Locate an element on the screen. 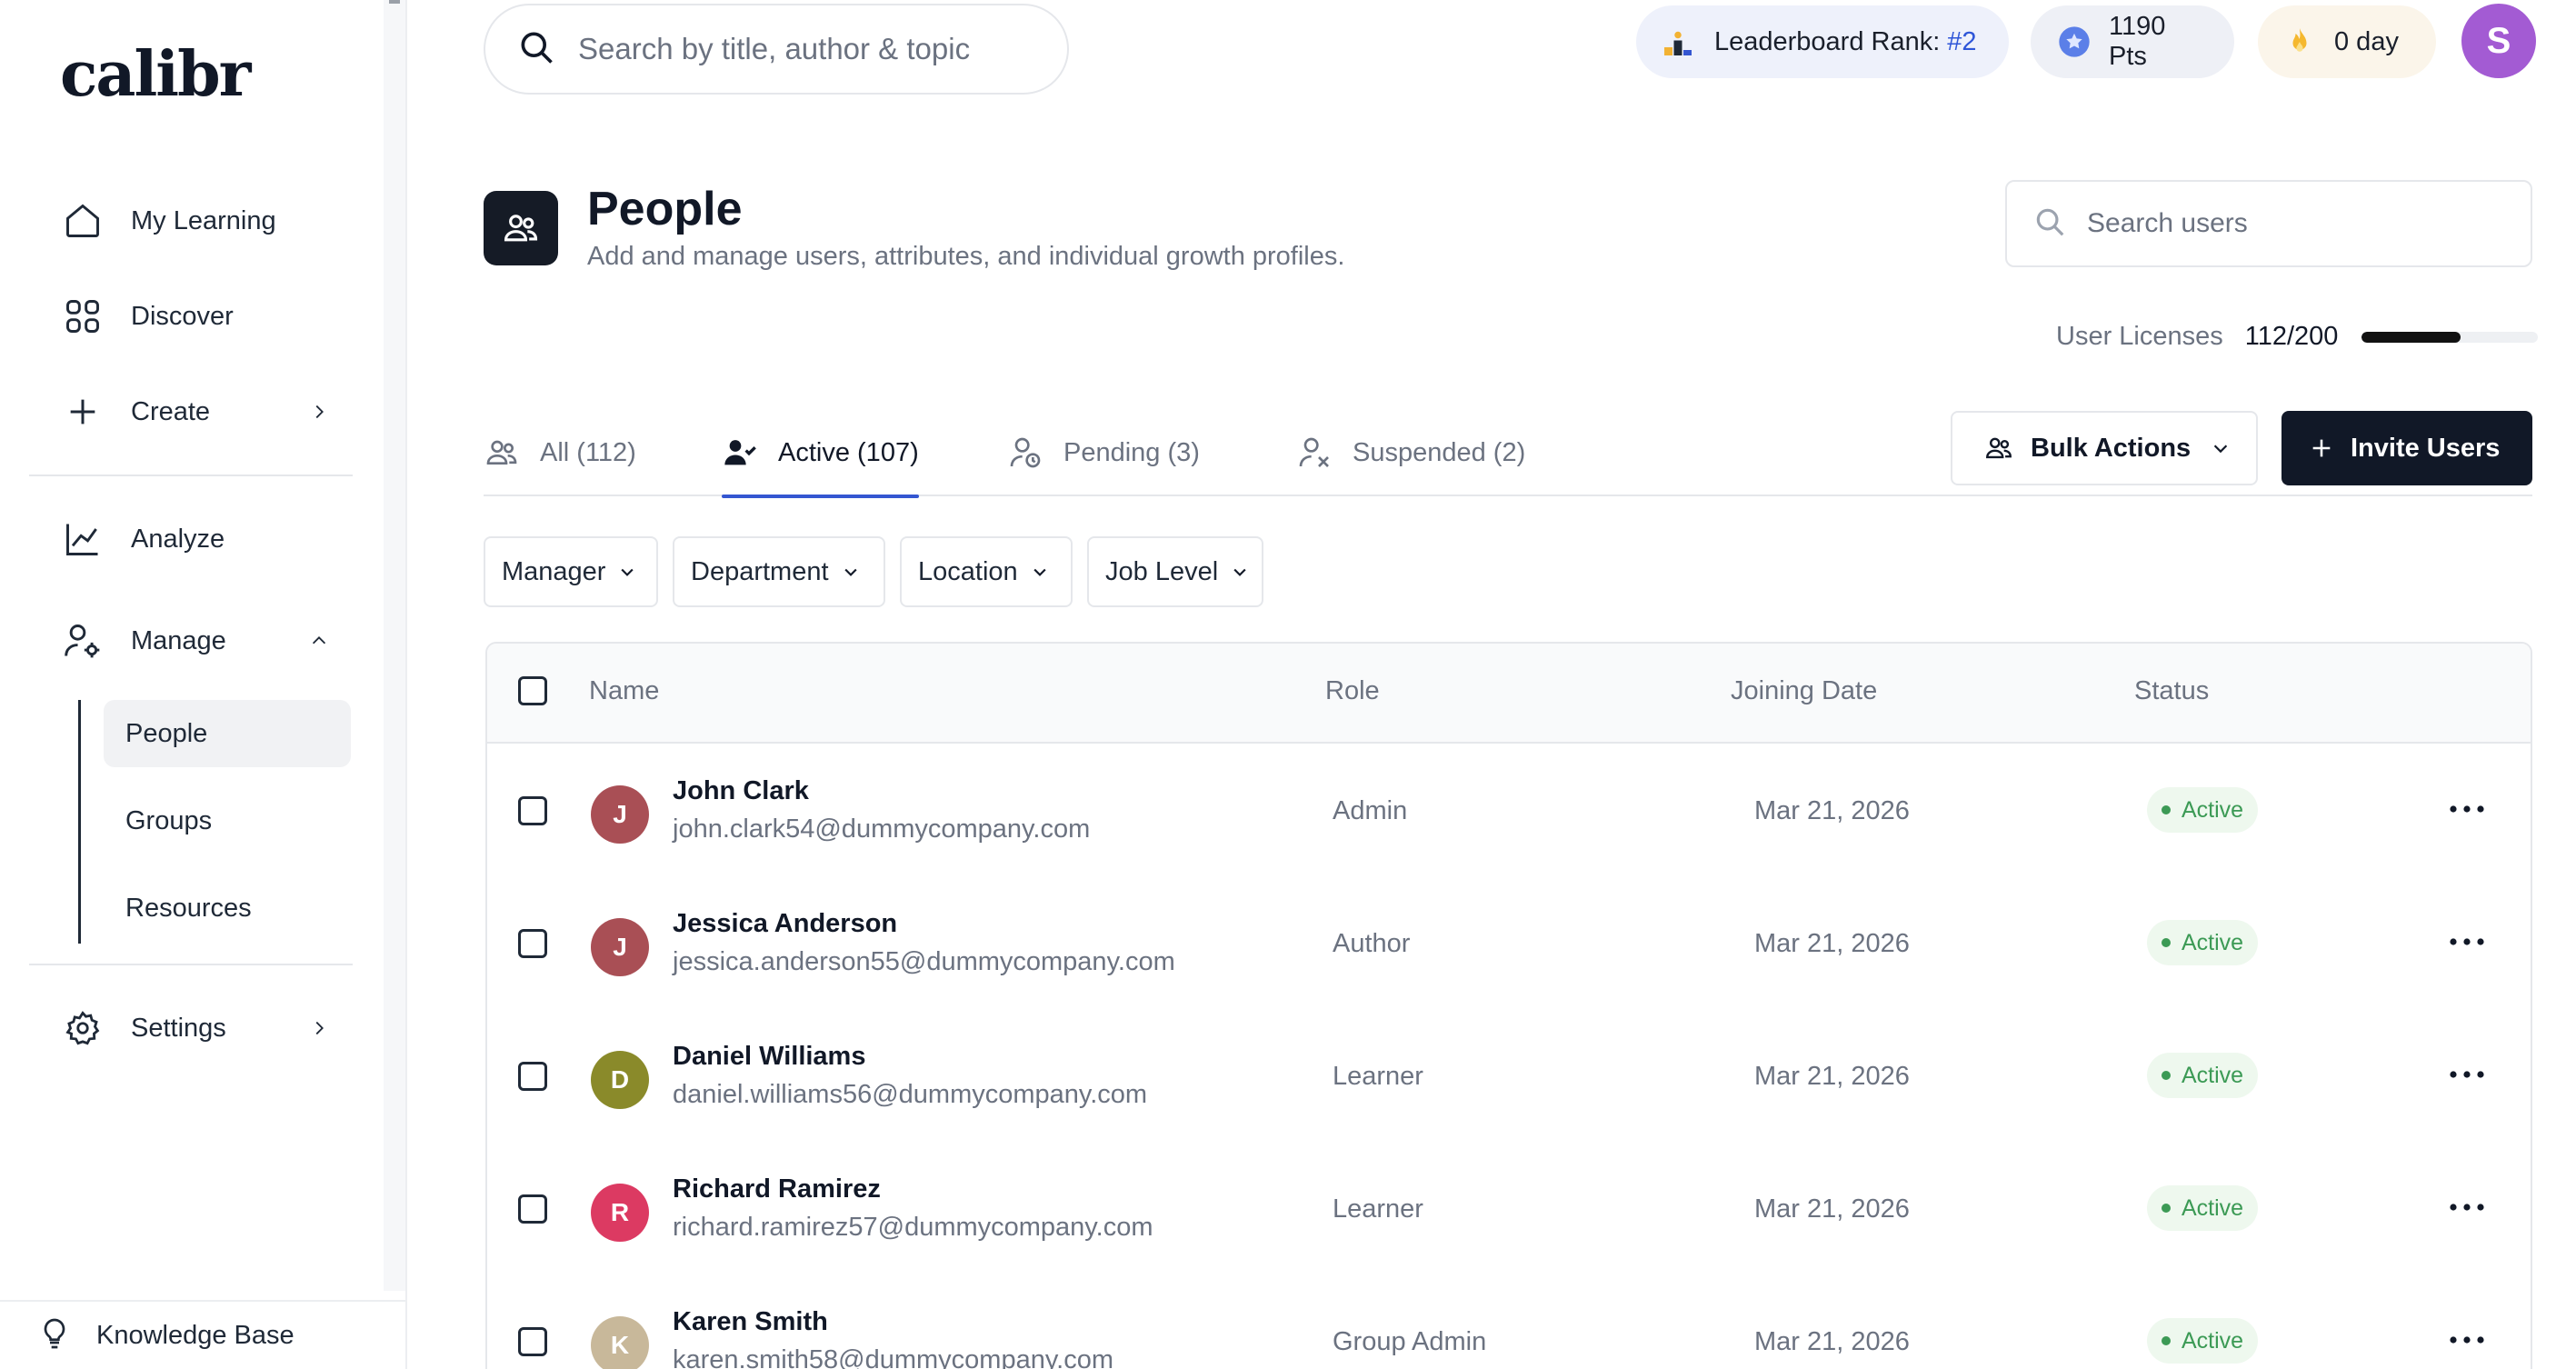  filter-department: Department is located at coordinates (779, 571).